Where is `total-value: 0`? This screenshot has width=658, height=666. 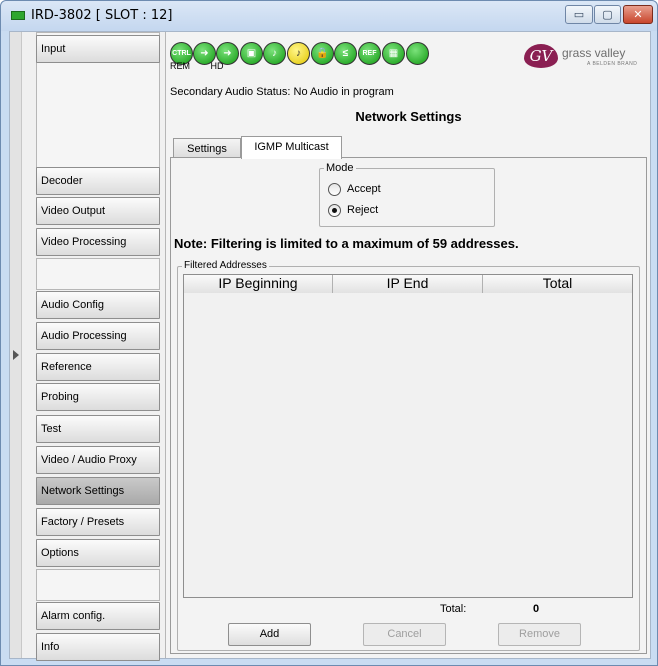 total-value: 0 is located at coordinates (536, 609).